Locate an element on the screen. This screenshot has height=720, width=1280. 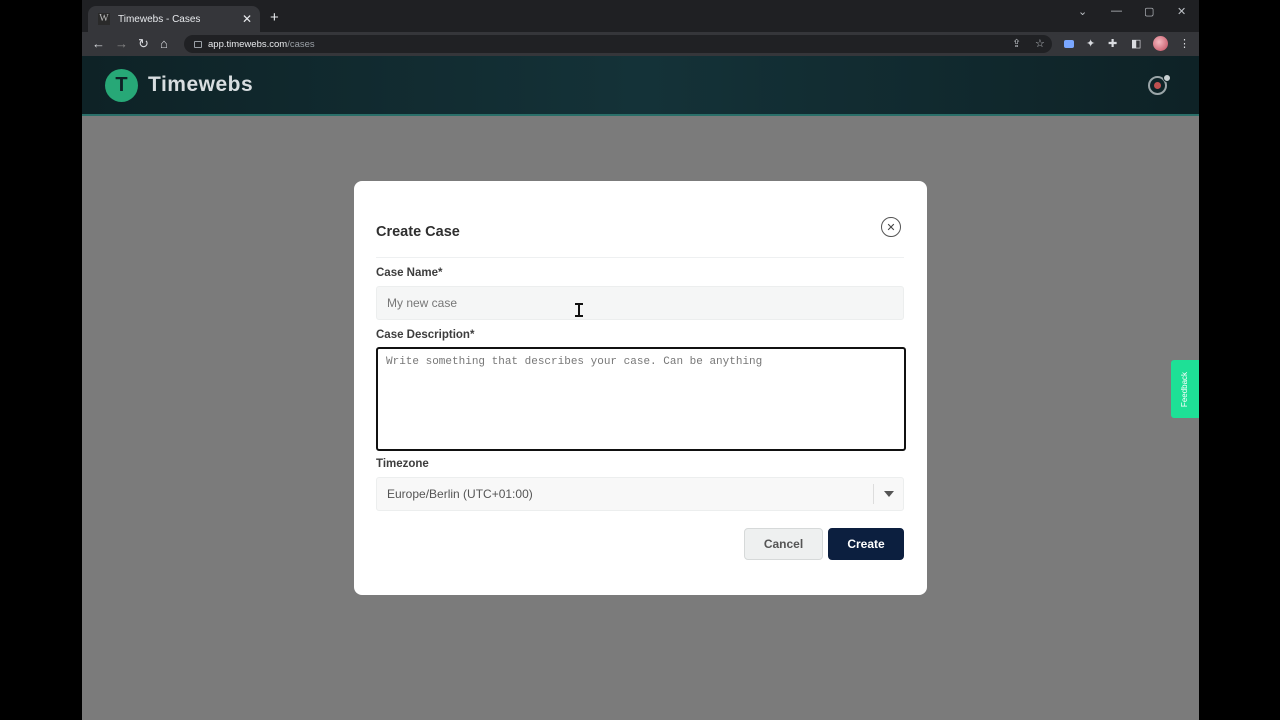
case-description-label: Case Description* is located at coordinates (425, 335).